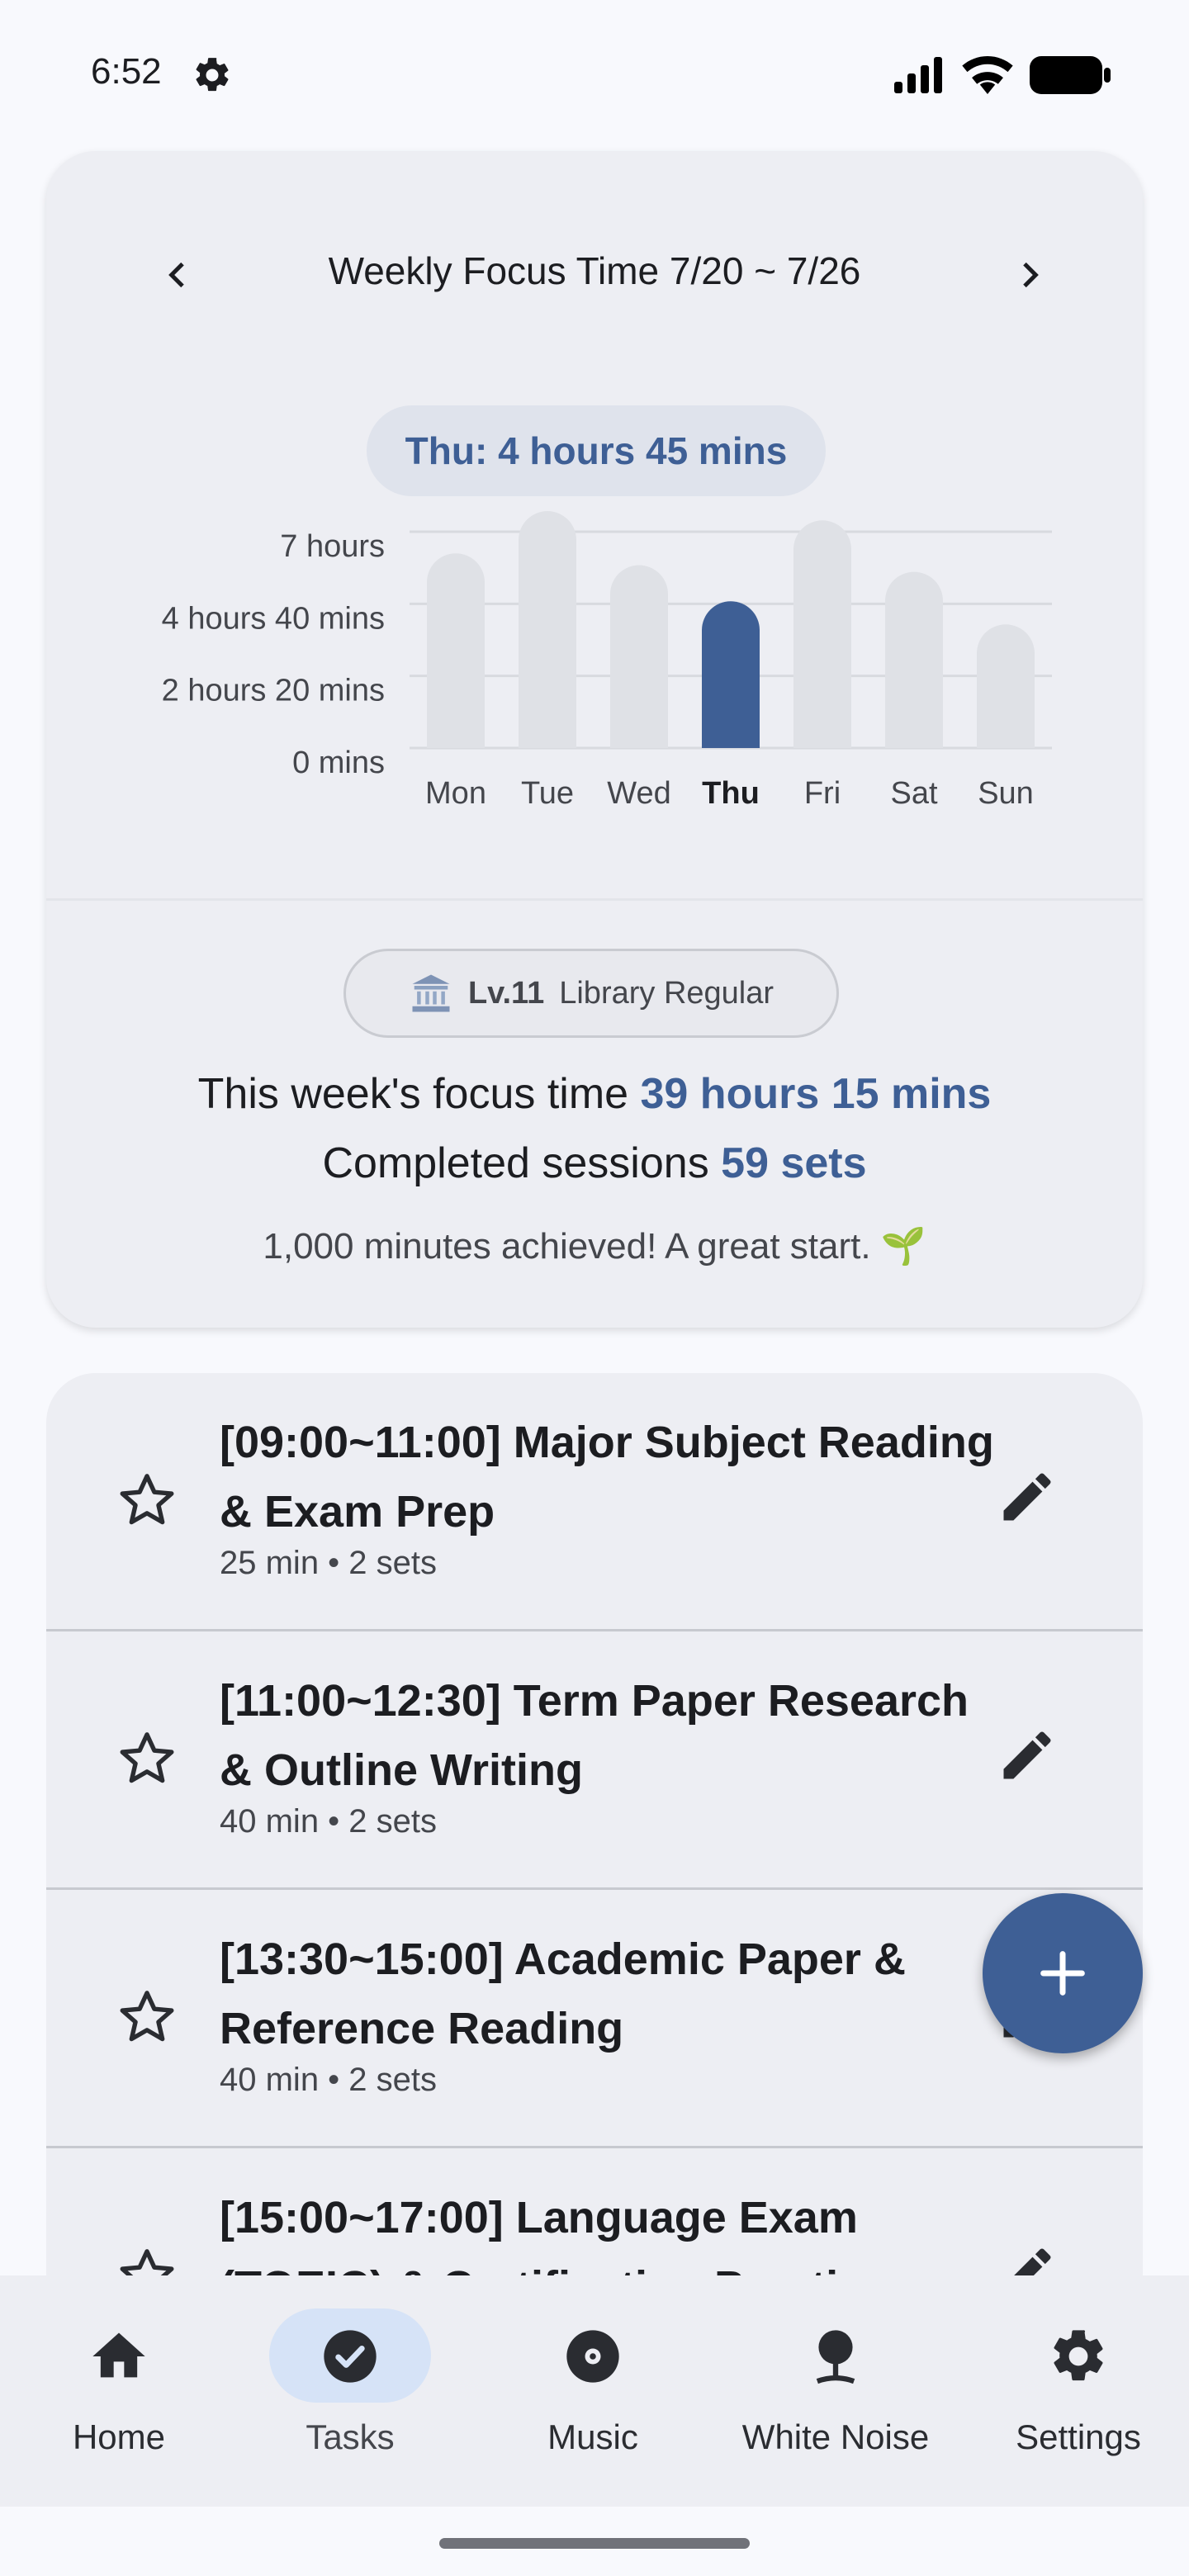 The height and width of the screenshot is (2576, 1189). Describe the element at coordinates (1006, 686) in the screenshot. I see `bar-sun` at that location.